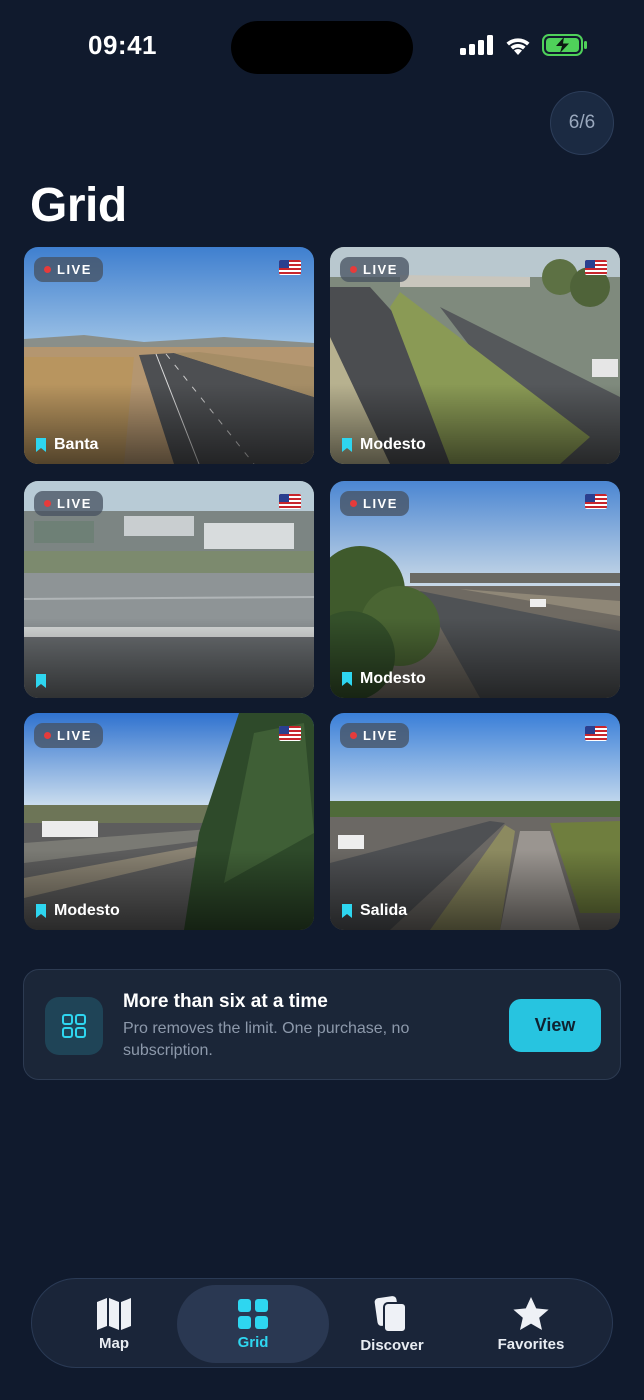 This screenshot has width=644, height=1400. Describe the element at coordinates (582, 123) in the screenshot. I see `grid-counter-badge: 6/6` at that location.